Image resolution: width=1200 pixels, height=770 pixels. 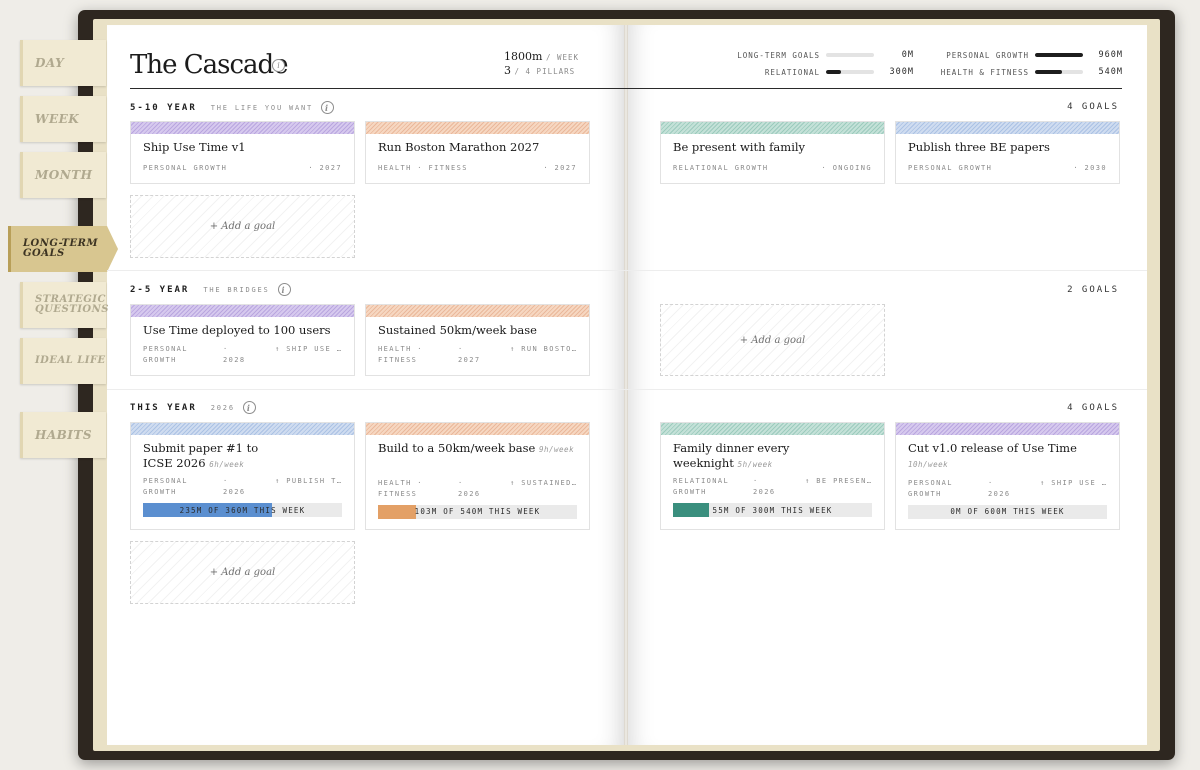 I want to click on parent-goal-link: ↑ BE PRESENT WITH FAMILY, so click(x=839, y=481).